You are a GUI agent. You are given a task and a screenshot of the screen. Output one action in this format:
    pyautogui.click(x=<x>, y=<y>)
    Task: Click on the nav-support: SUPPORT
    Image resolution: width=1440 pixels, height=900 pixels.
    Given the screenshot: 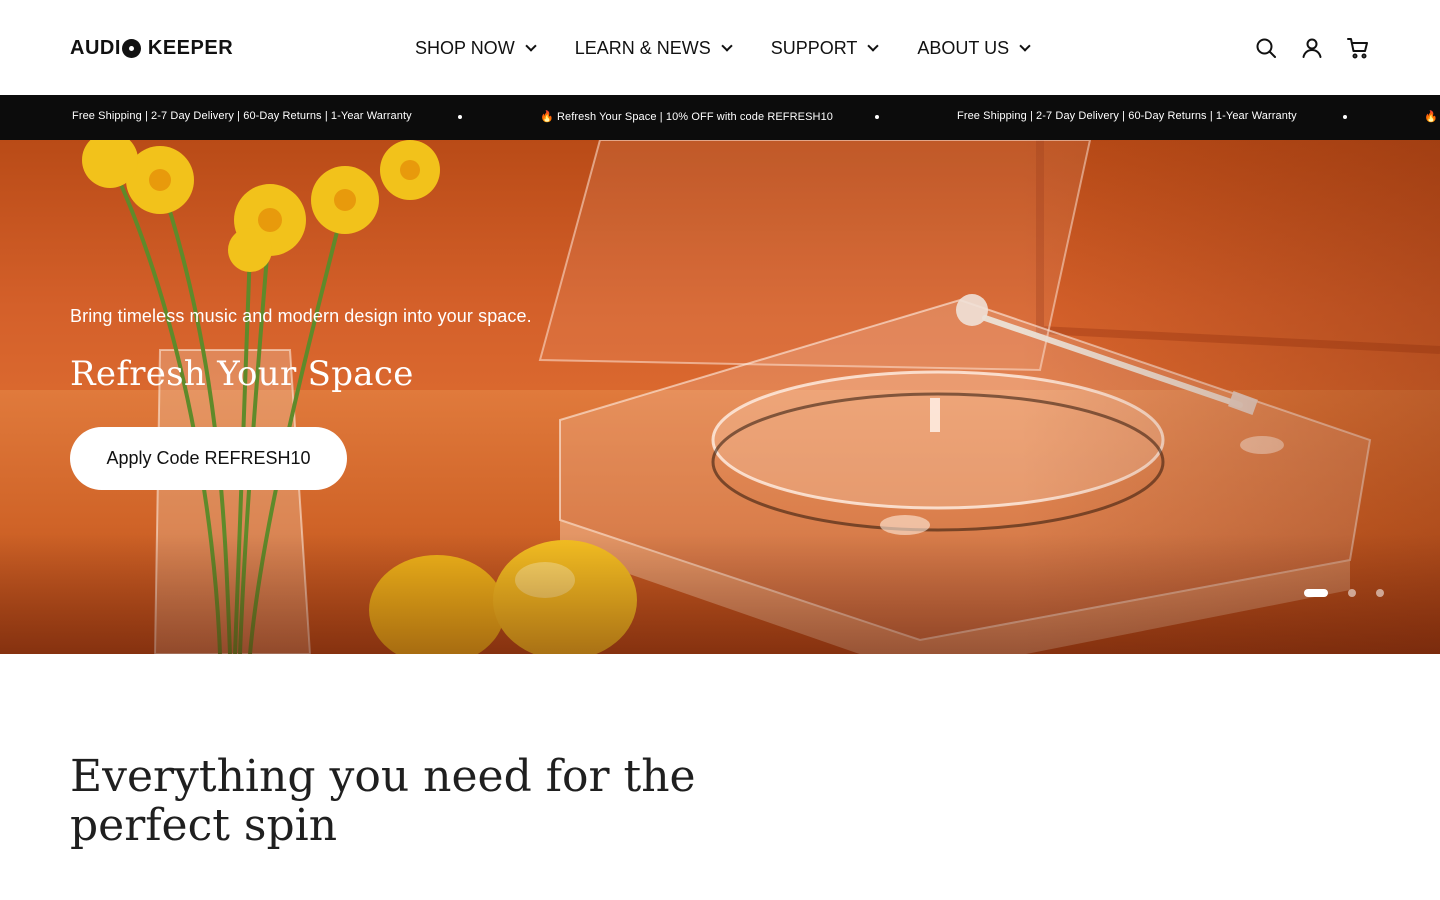 What is the action you would take?
    pyautogui.click(x=825, y=48)
    